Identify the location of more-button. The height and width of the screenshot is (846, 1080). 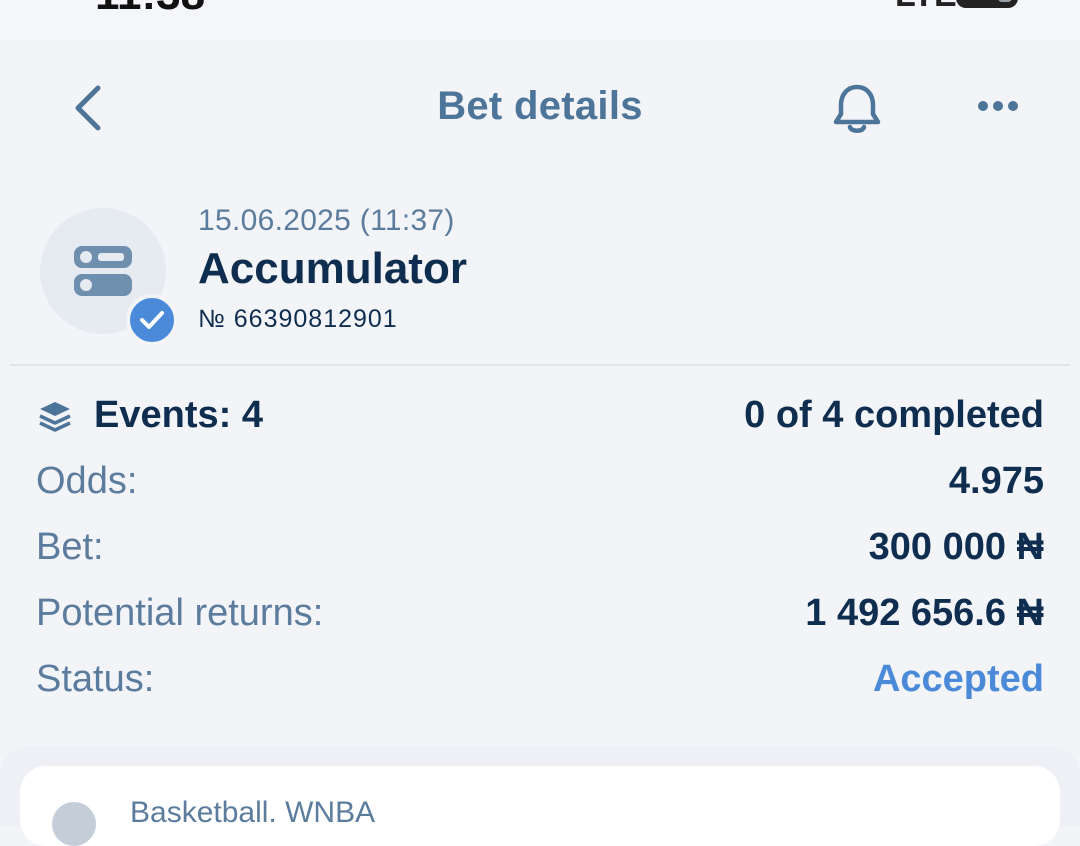
(998, 106).